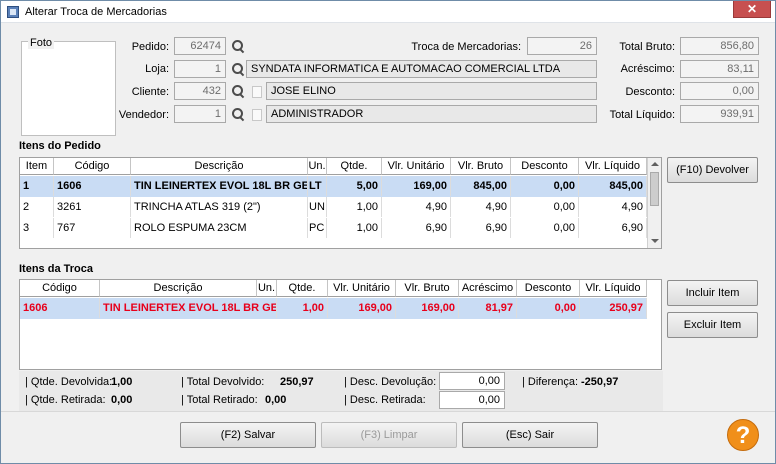 The width and height of the screenshot is (776, 464). I want to click on pedido-col-qtde: Qtde., so click(354, 166).